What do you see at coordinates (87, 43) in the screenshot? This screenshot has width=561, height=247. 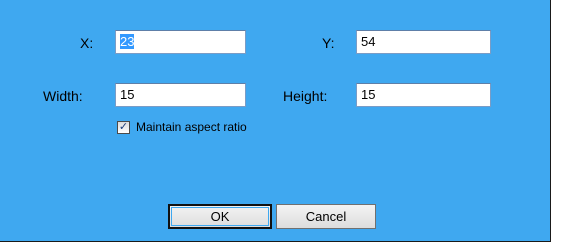 I see `x-label: X:` at bounding box center [87, 43].